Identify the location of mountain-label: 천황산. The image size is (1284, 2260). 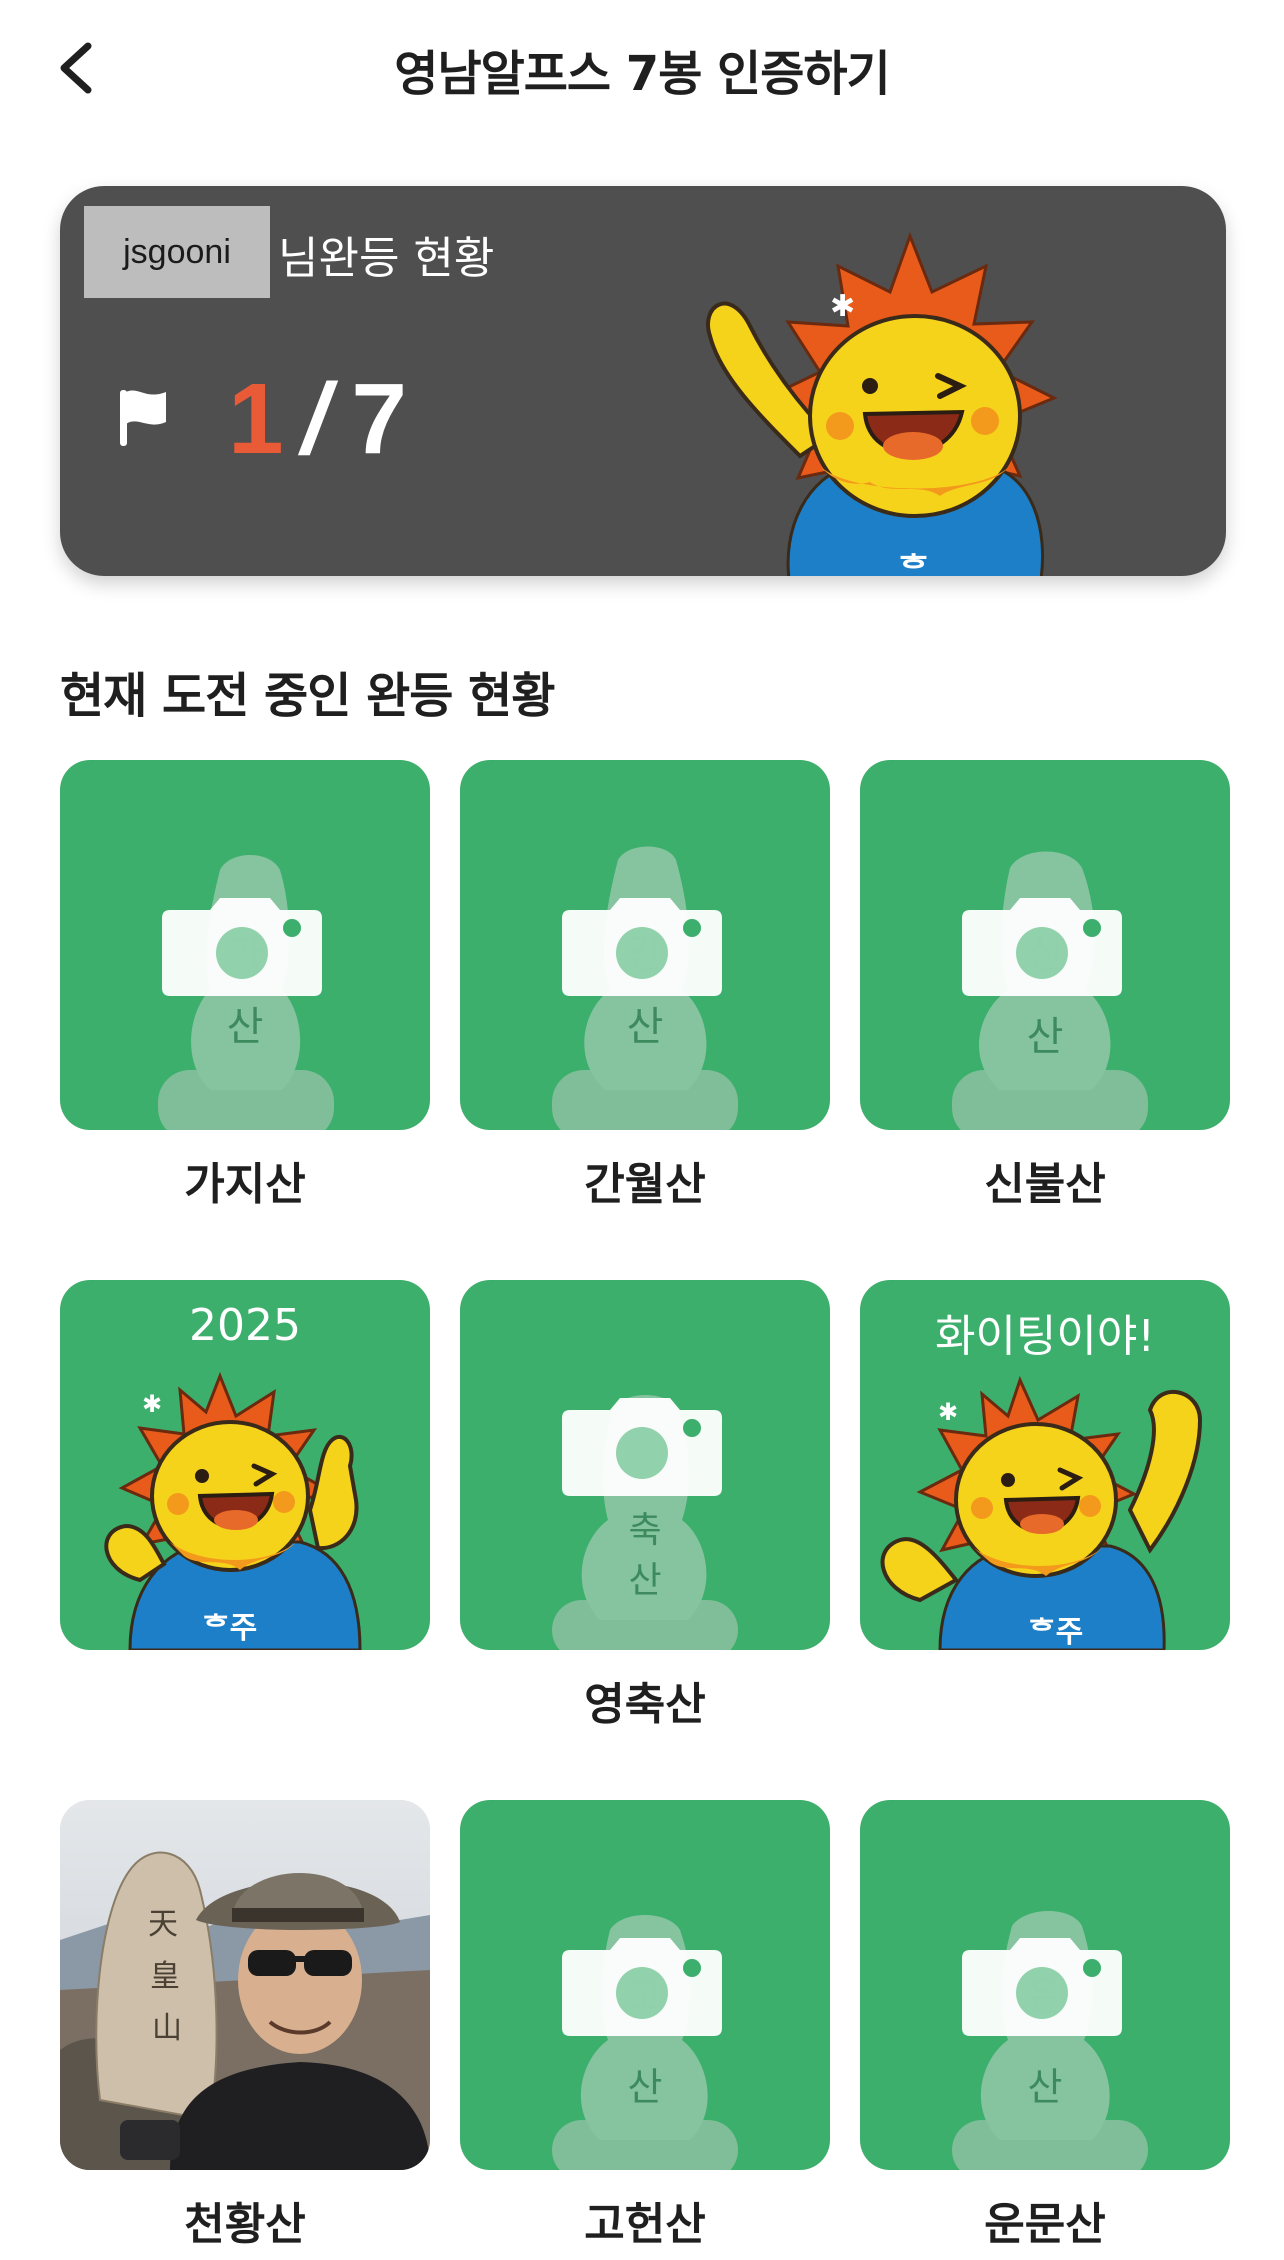
(245, 2224).